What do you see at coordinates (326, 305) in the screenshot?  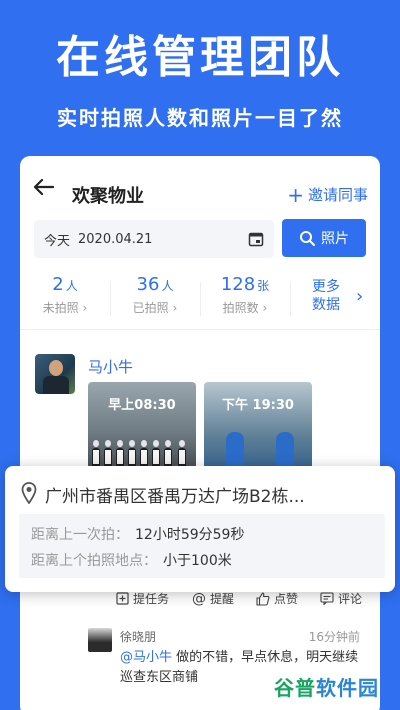 I see `more-line-2: 数据` at bounding box center [326, 305].